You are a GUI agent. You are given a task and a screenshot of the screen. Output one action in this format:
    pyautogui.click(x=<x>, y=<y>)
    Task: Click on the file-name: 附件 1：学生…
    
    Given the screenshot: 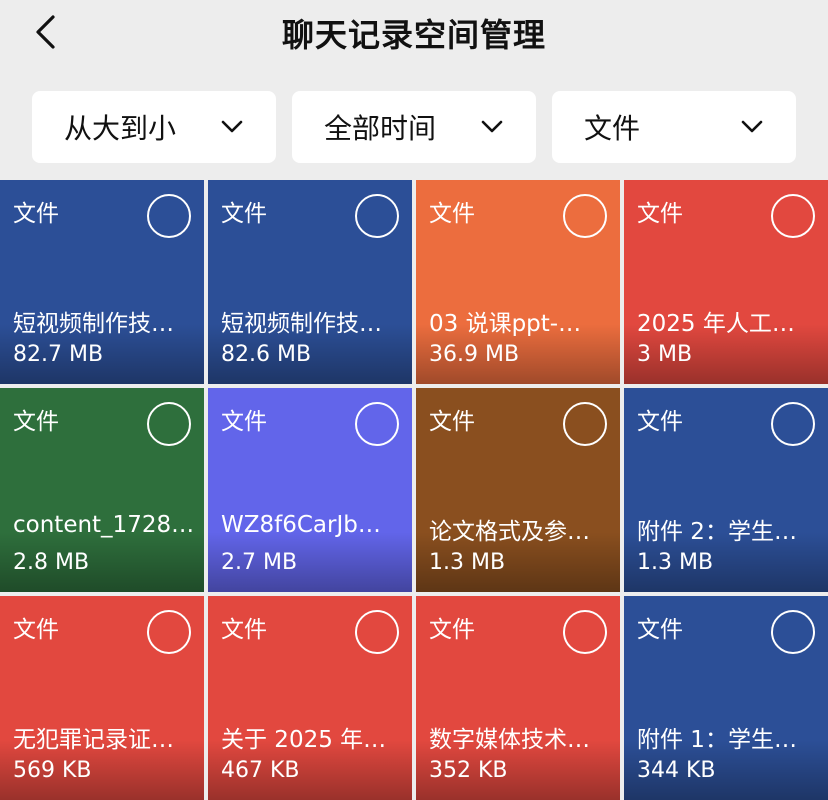 What is the action you would take?
    pyautogui.click(x=717, y=740)
    